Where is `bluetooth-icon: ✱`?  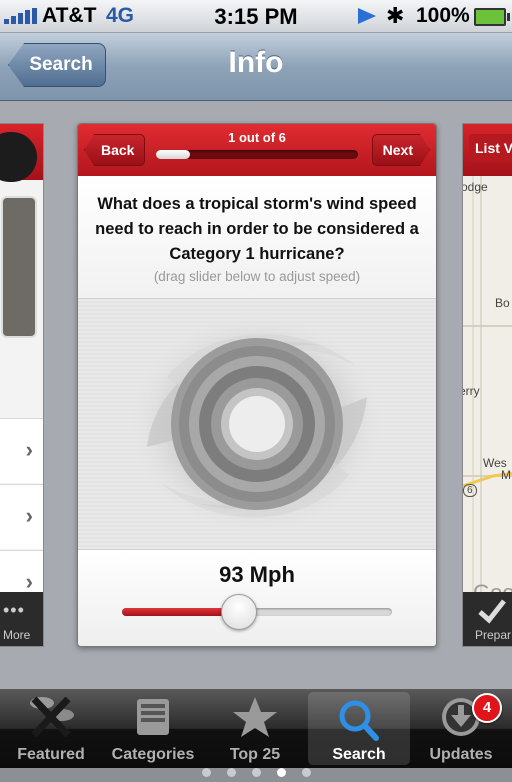
bluetooth-icon: ✱ is located at coordinates (395, 15).